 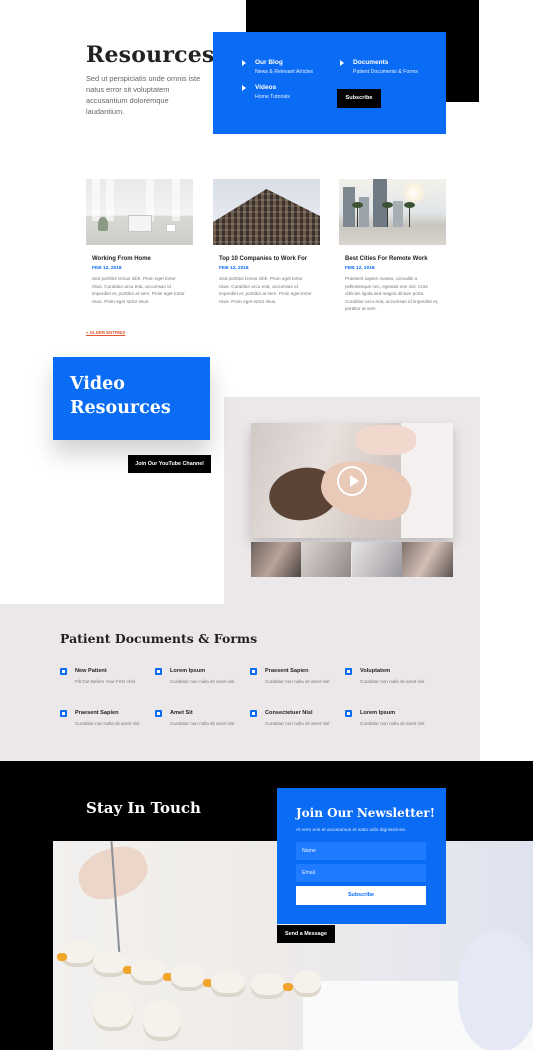 I want to click on nav-item-subtitle: Home Tutorials, so click(x=272, y=97).